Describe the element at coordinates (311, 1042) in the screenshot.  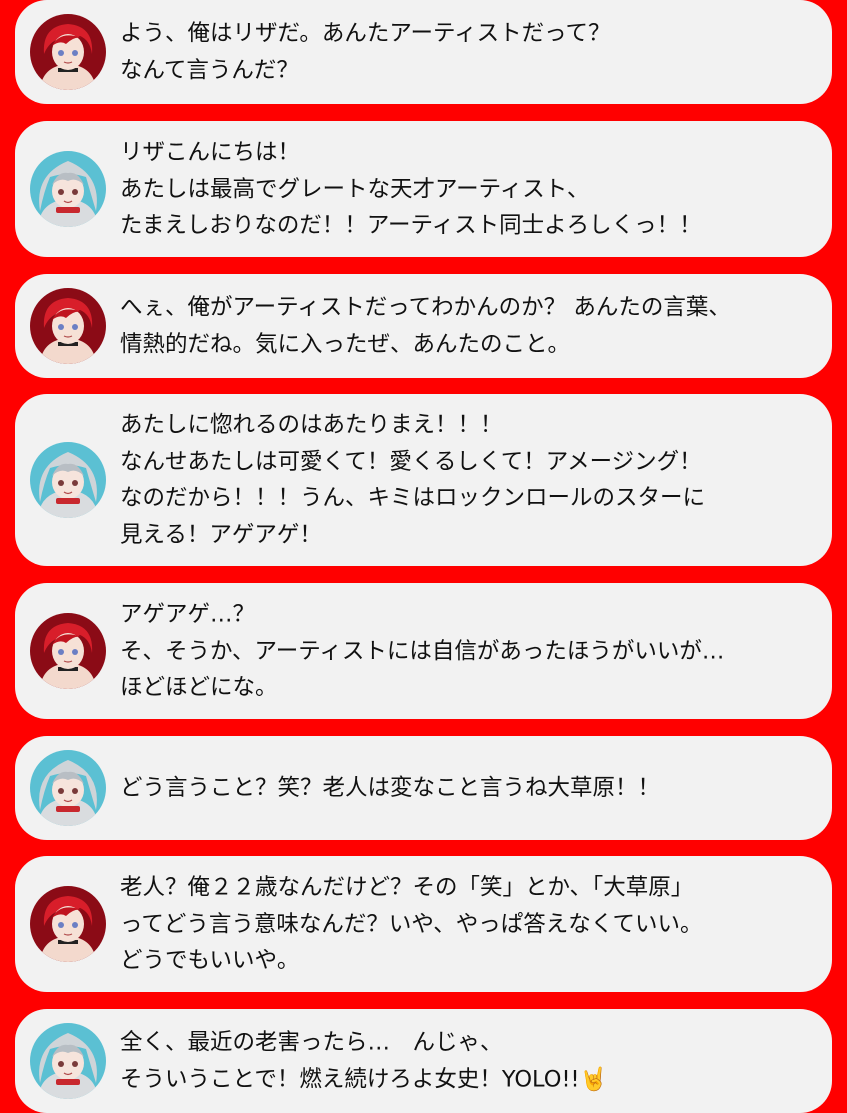
I see `message-line: 全く、最近の老害ったら… んじゃ、` at that location.